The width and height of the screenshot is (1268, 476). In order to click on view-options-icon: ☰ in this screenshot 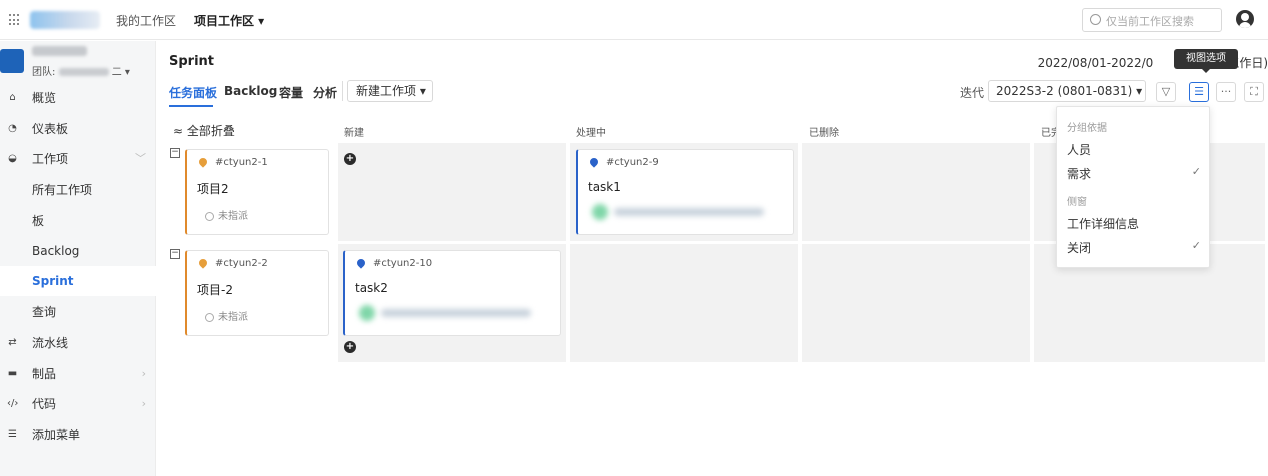, I will do `click(1199, 92)`.